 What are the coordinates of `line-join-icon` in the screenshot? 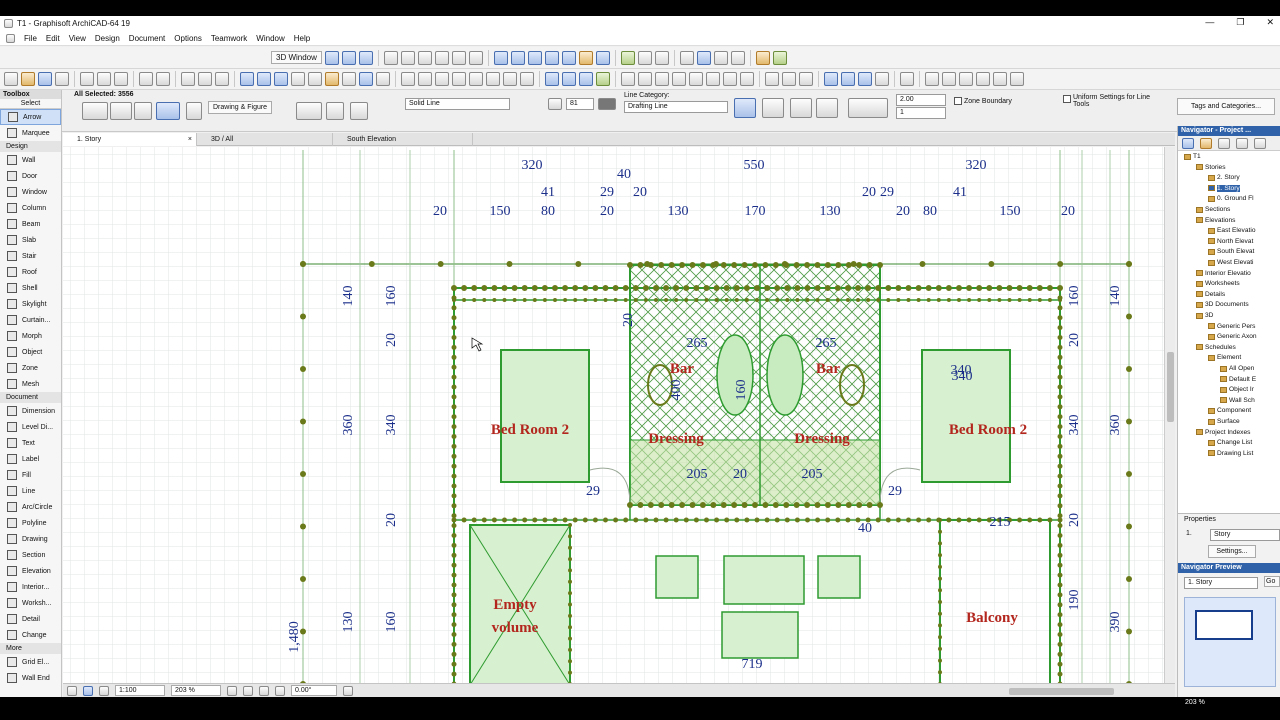 It's located at (696, 79).